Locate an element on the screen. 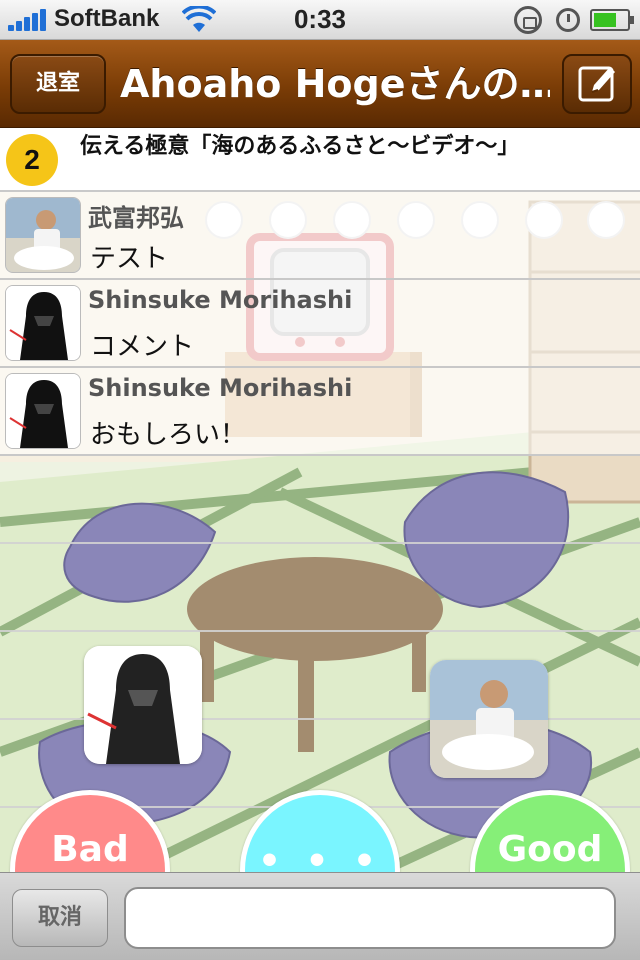  topic-number-badge: 2 is located at coordinates (32, 160).